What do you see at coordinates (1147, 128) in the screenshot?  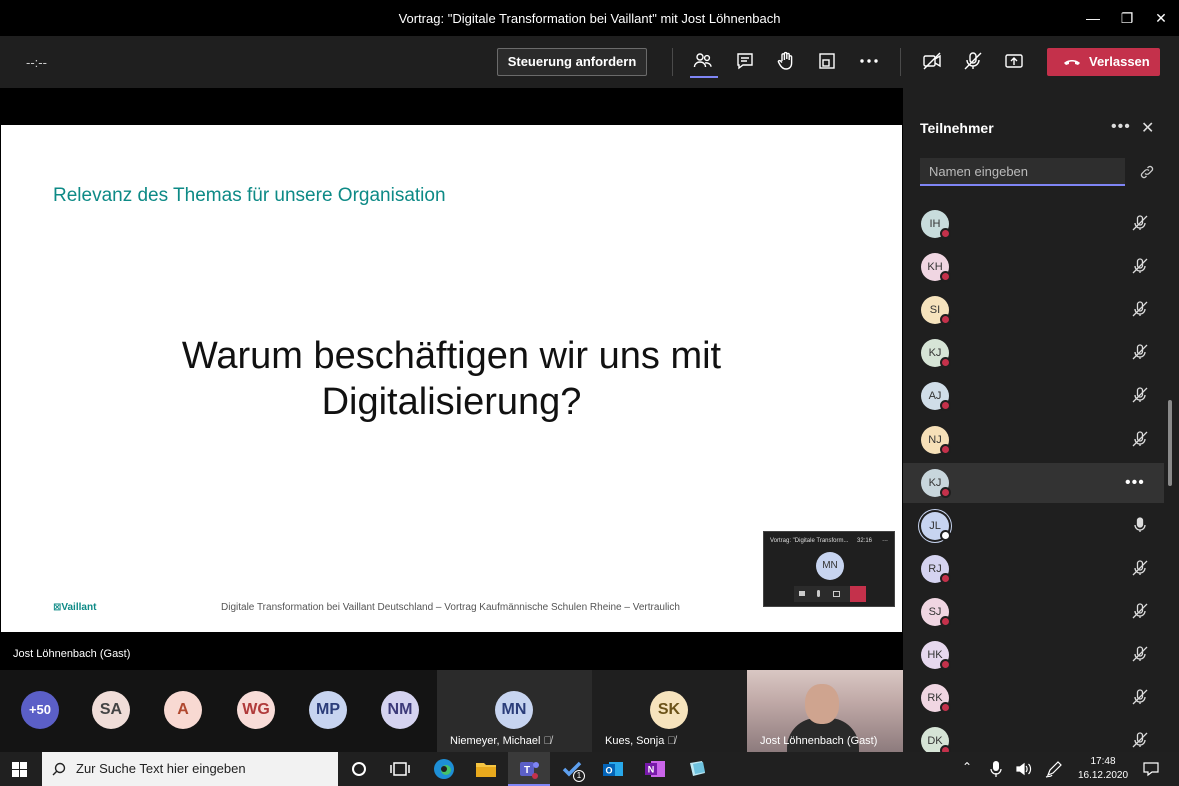 I see `panel-close-icon: ✕` at bounding box center [1147, 128].